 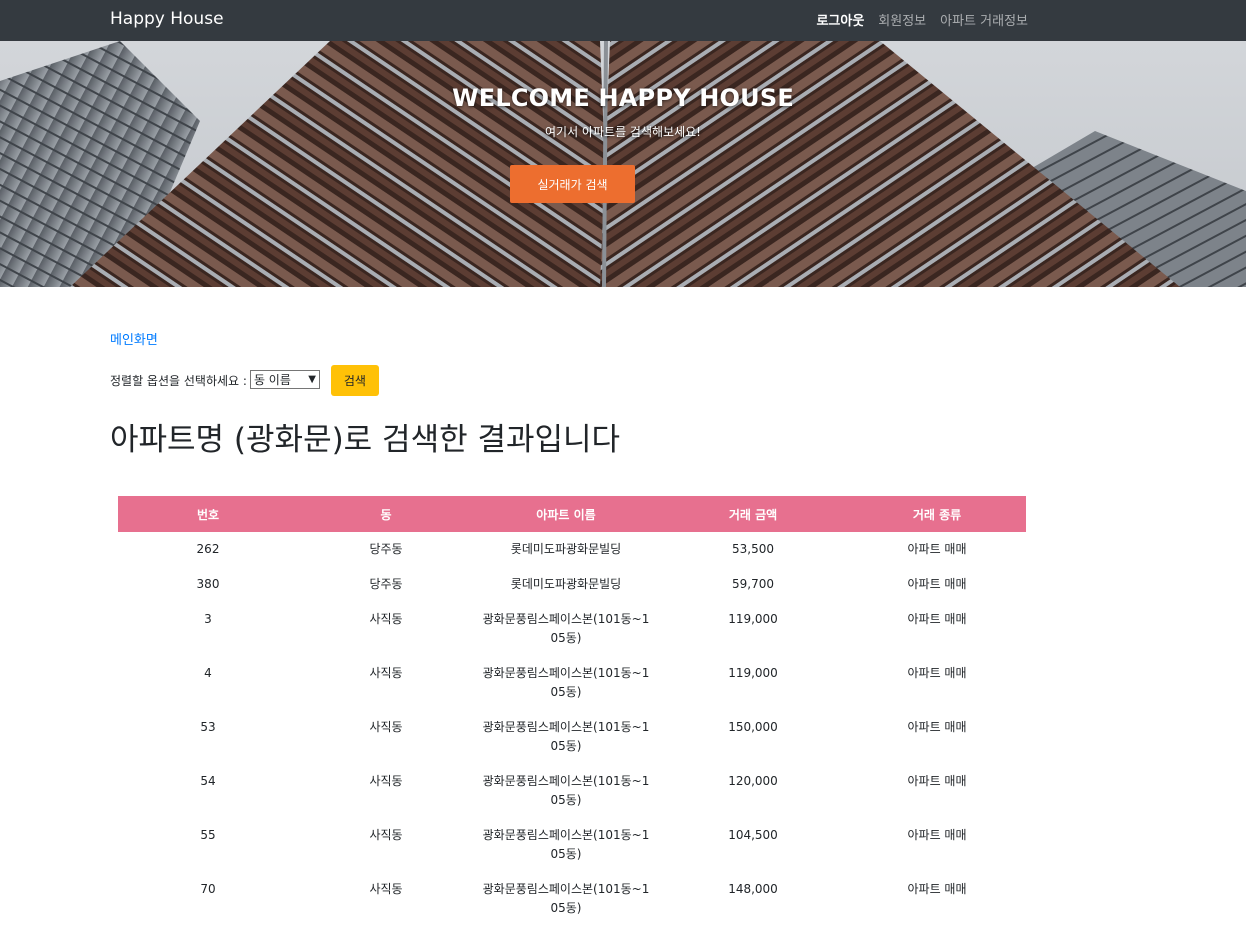 What do you see at coordinates (937, 514) in the screenshot?
I see `header-deal-type: 거래 종류` at bounding box center [937, 514].